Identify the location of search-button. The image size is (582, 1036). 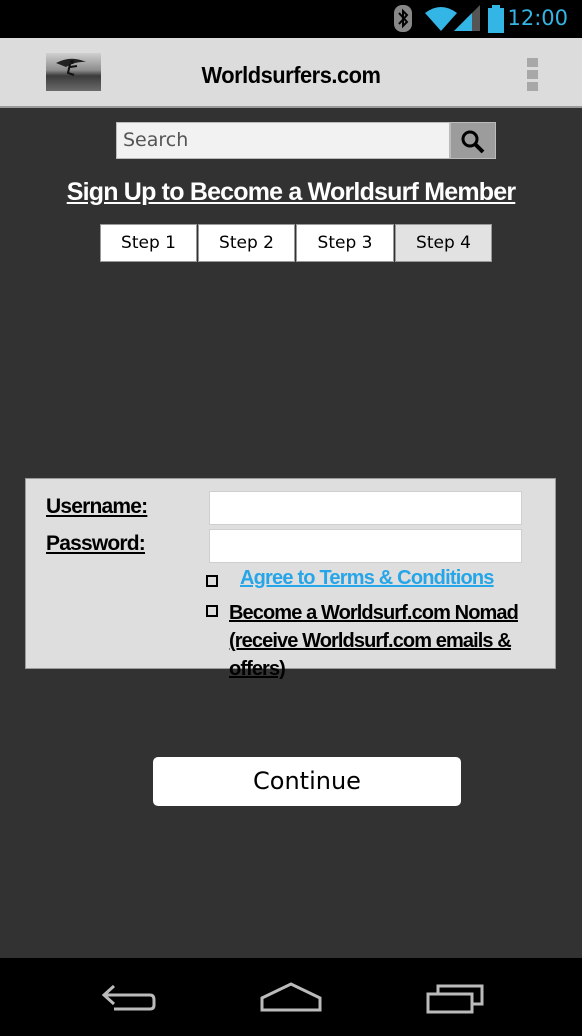
(473, 140).